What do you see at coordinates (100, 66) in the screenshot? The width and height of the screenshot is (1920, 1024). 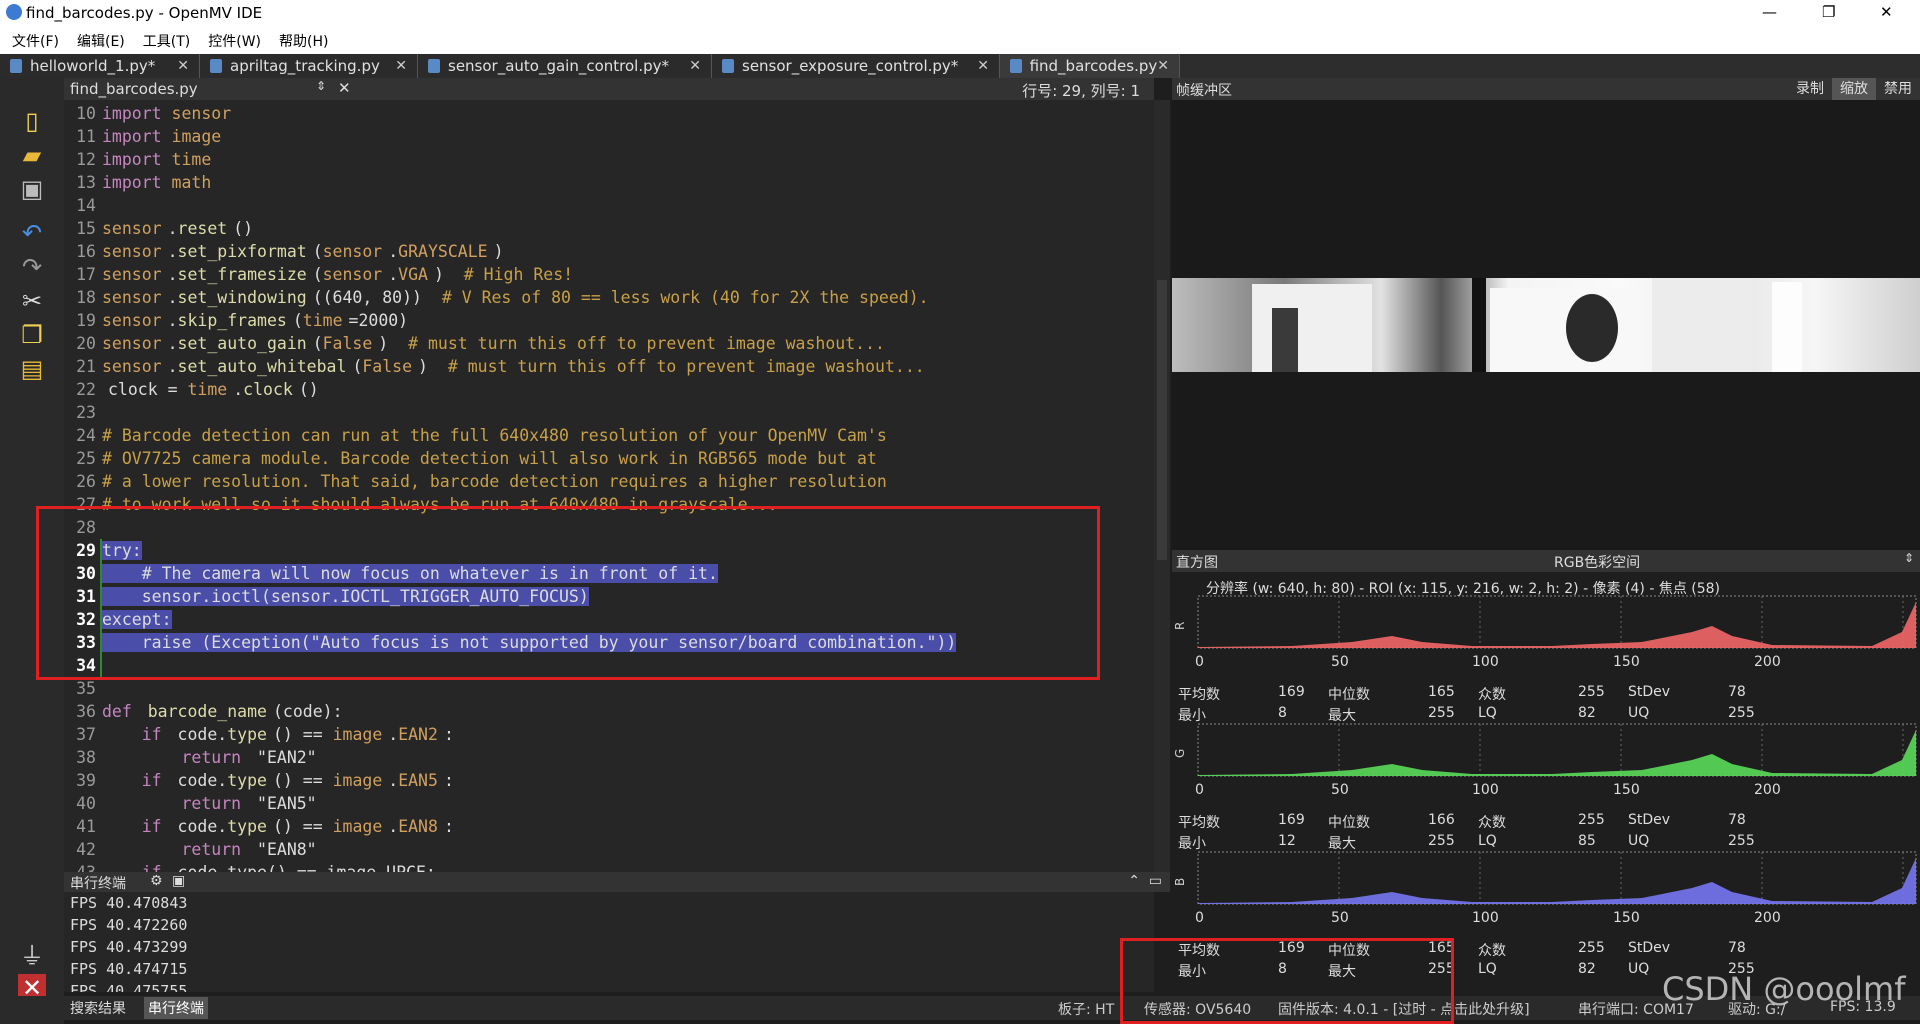 I see `tab-helloworld: helloworld_1.py* ✕` at bounding box center [100, 66].